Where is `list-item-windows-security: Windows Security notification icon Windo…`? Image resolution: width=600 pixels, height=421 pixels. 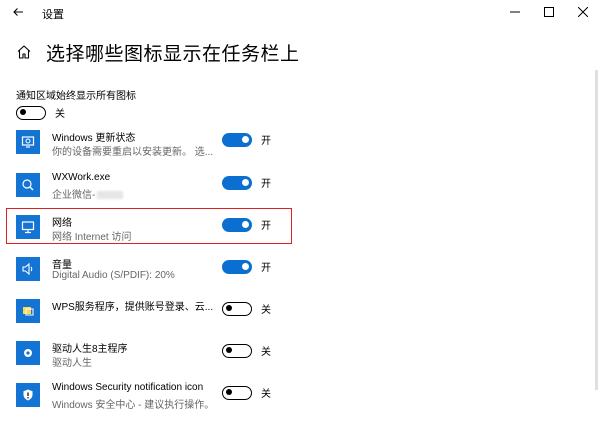
list-item-windows-security: Windows Security notification icon Windo… is located at coordinates (156, 399).